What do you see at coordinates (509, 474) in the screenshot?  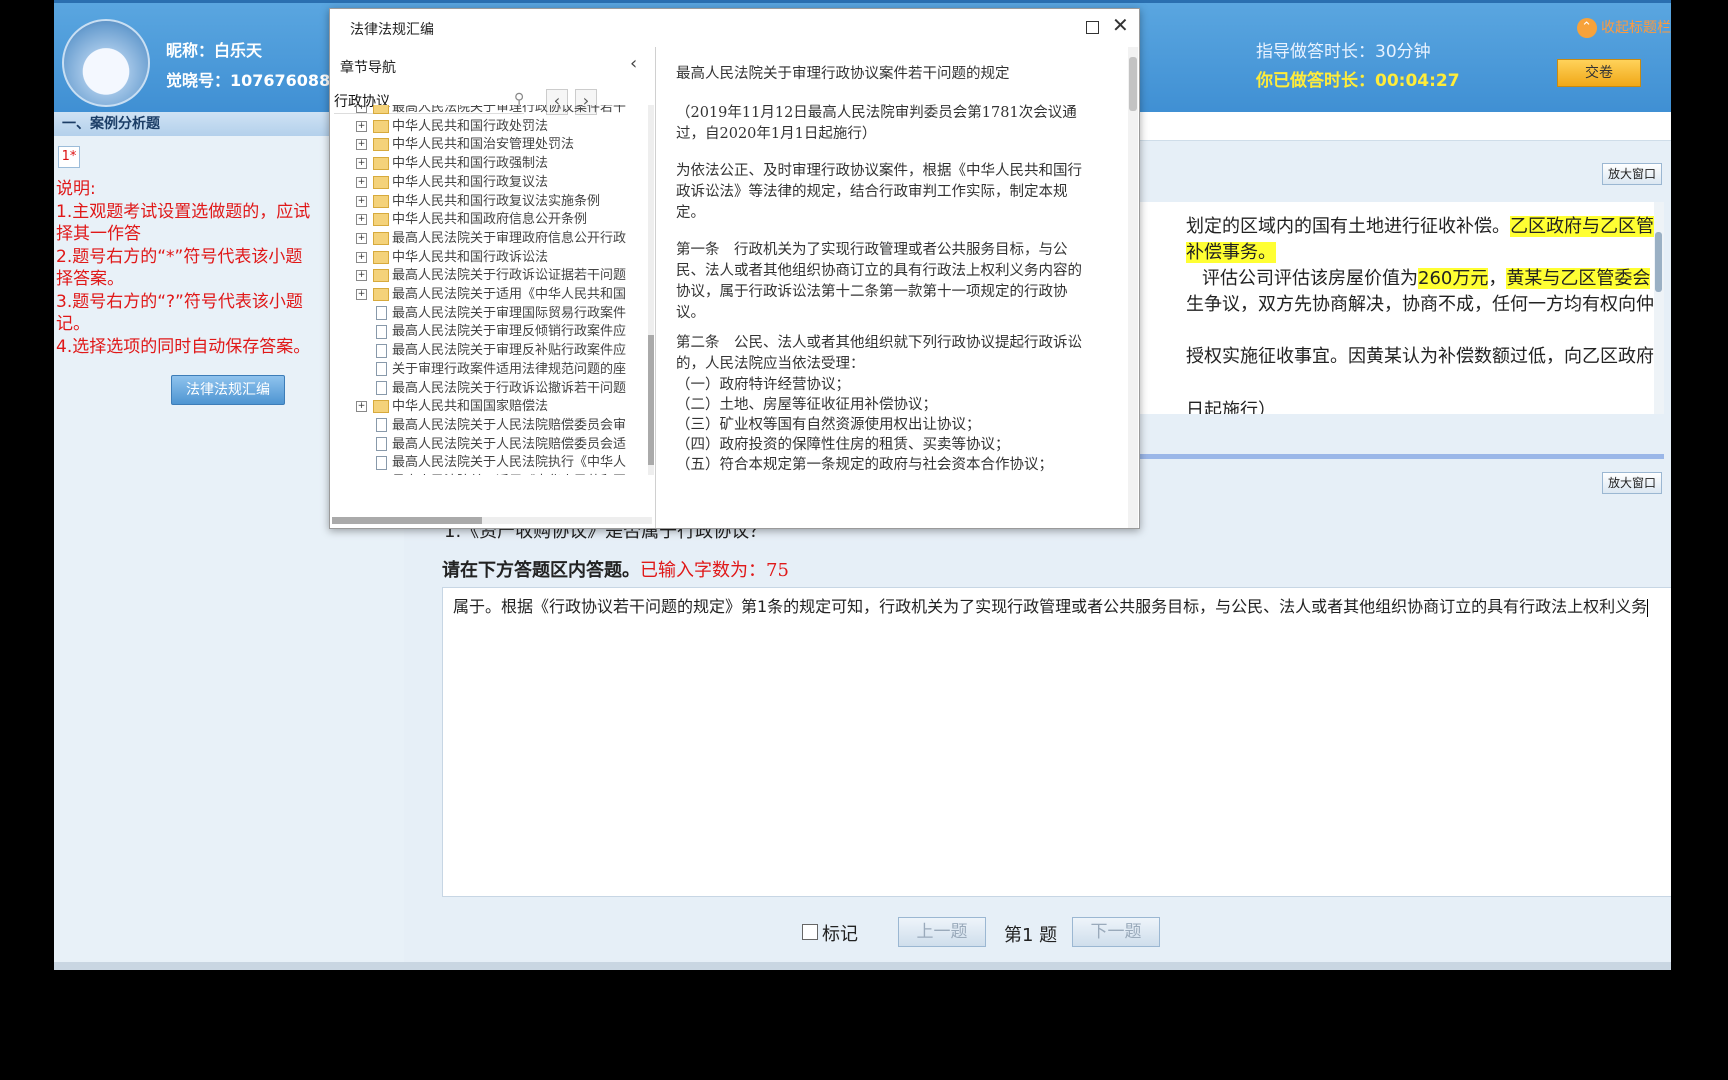 I see `tree-item-label: 最高人民法院关于适用《中华人民共和国` at bounding box center [509, 474].